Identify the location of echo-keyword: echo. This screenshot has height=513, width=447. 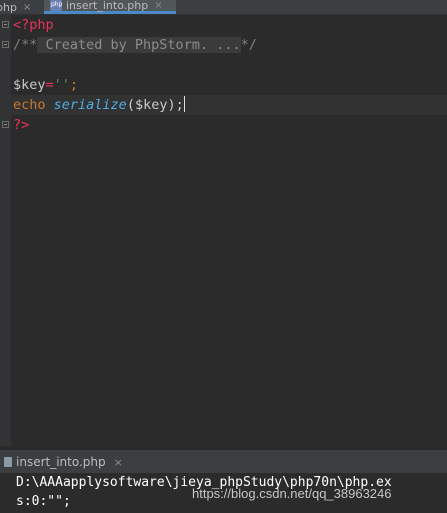
(29, 105).